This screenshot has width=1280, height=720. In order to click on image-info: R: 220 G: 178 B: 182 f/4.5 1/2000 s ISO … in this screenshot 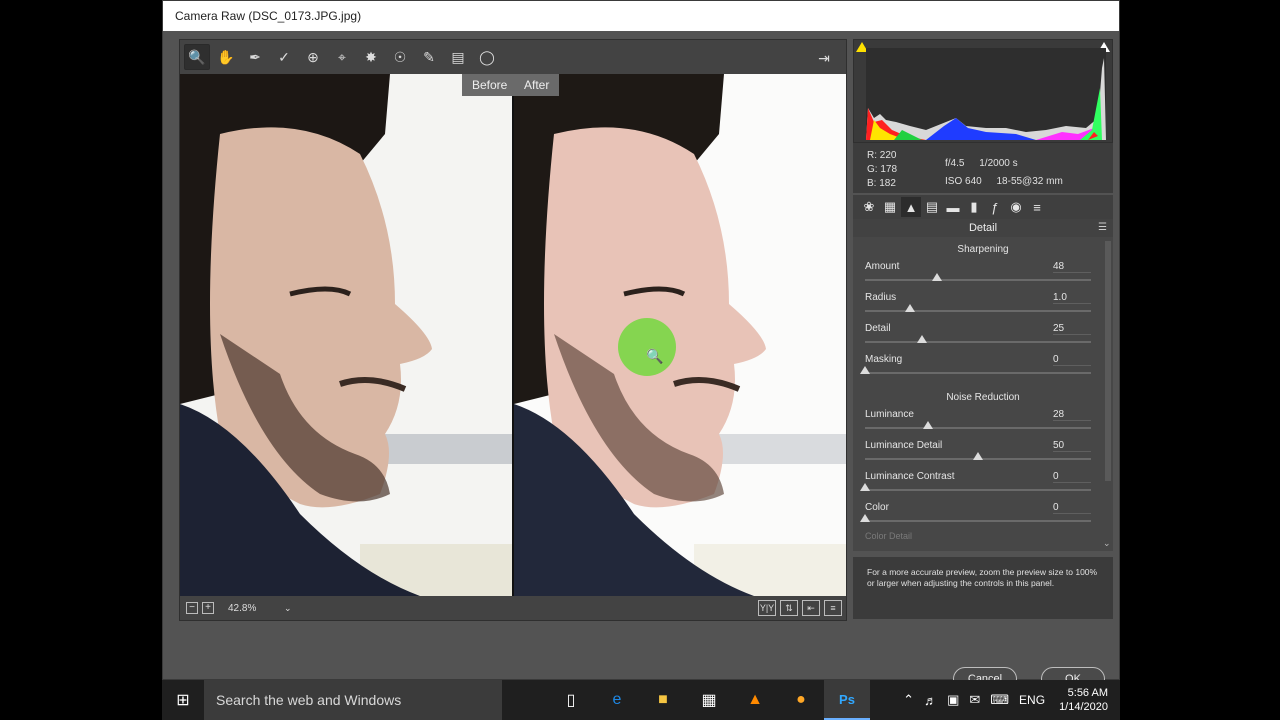, I will do `click(983, 168)`.